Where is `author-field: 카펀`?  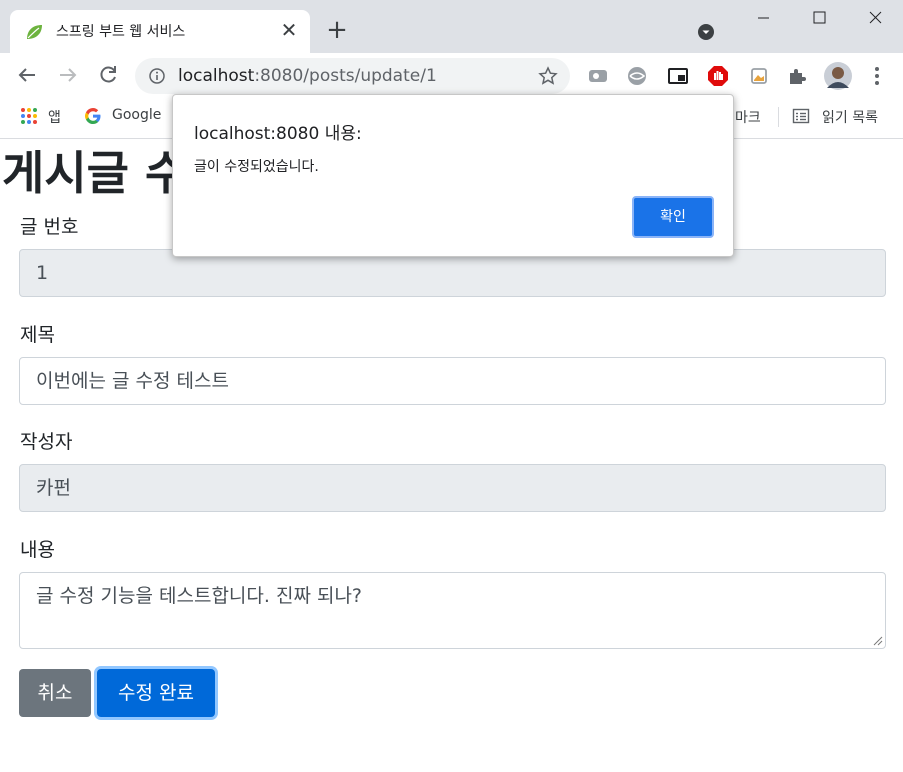
author-field: 카펀 is located at coordinates (452, 488).